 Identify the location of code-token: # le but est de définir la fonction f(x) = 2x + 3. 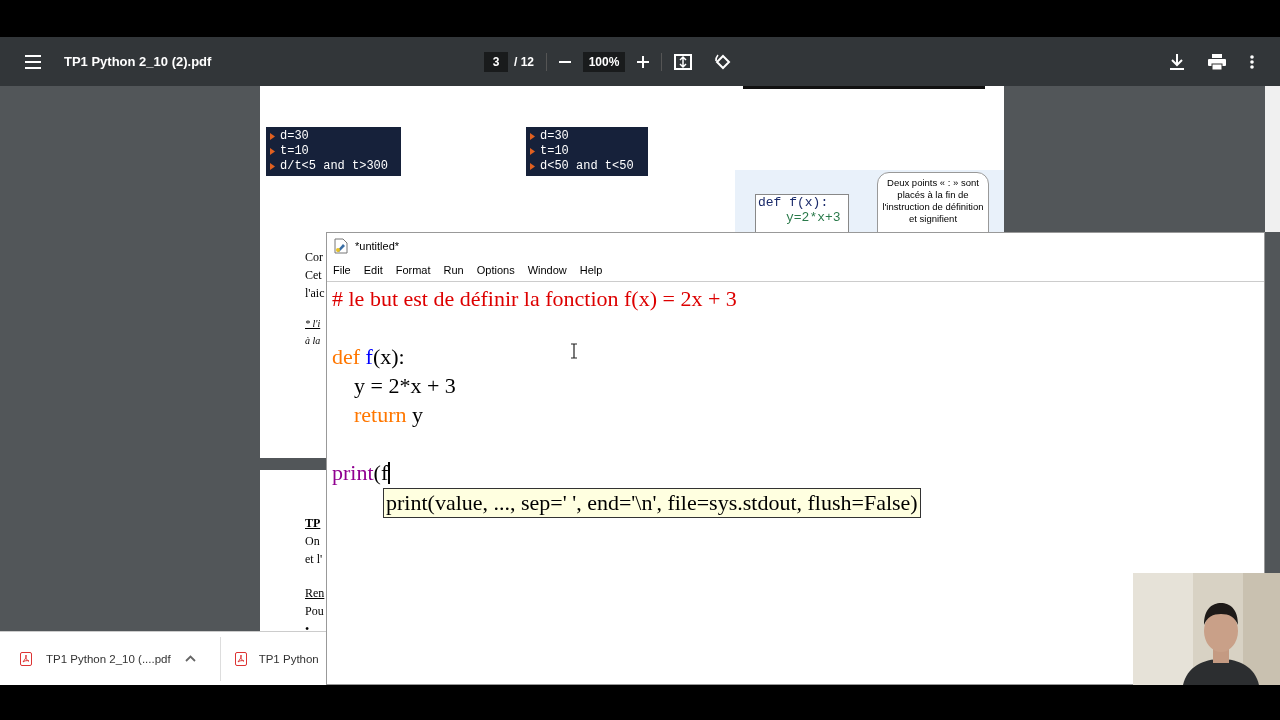
(534, 299).